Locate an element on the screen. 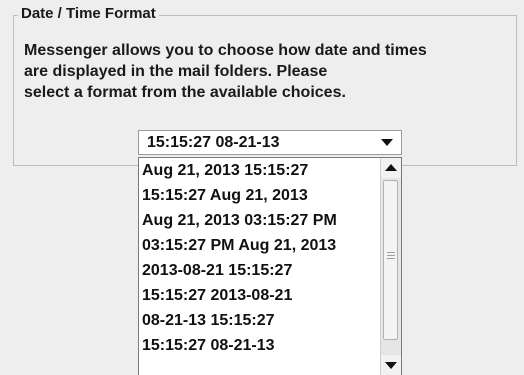 Image resolution: width=524 pixels, height=375 pixels. vertical-scrollbar is located at coordinates (390, 266).